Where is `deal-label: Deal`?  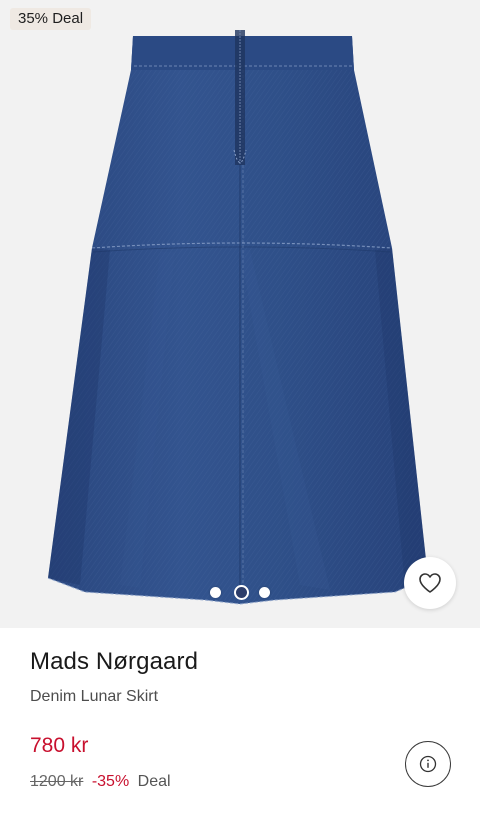 deal-label: Deal is located at coordinates (154, 781).